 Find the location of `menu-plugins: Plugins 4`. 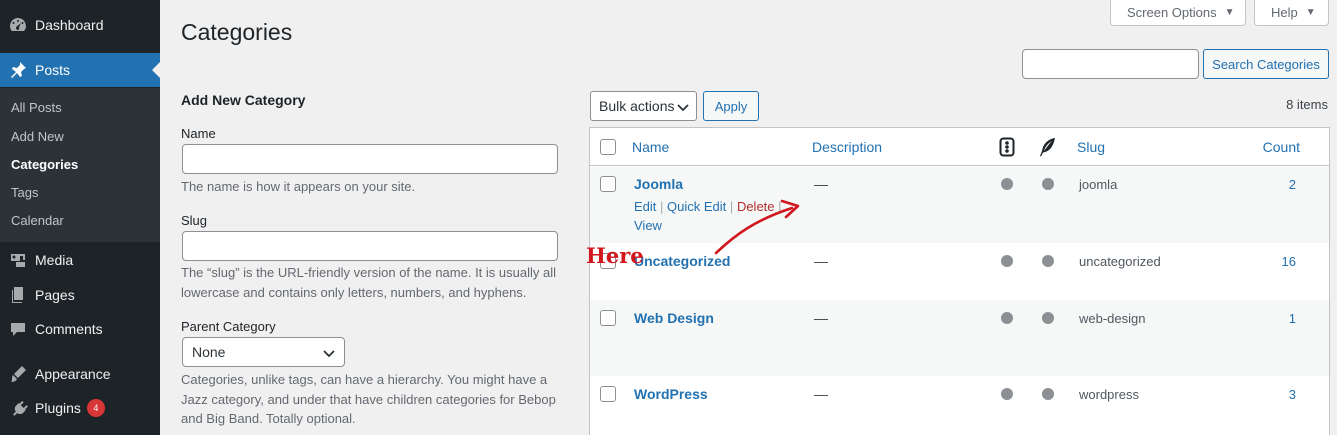

menu-plugins: Plugins 4 is located at coordinates (80, 408).